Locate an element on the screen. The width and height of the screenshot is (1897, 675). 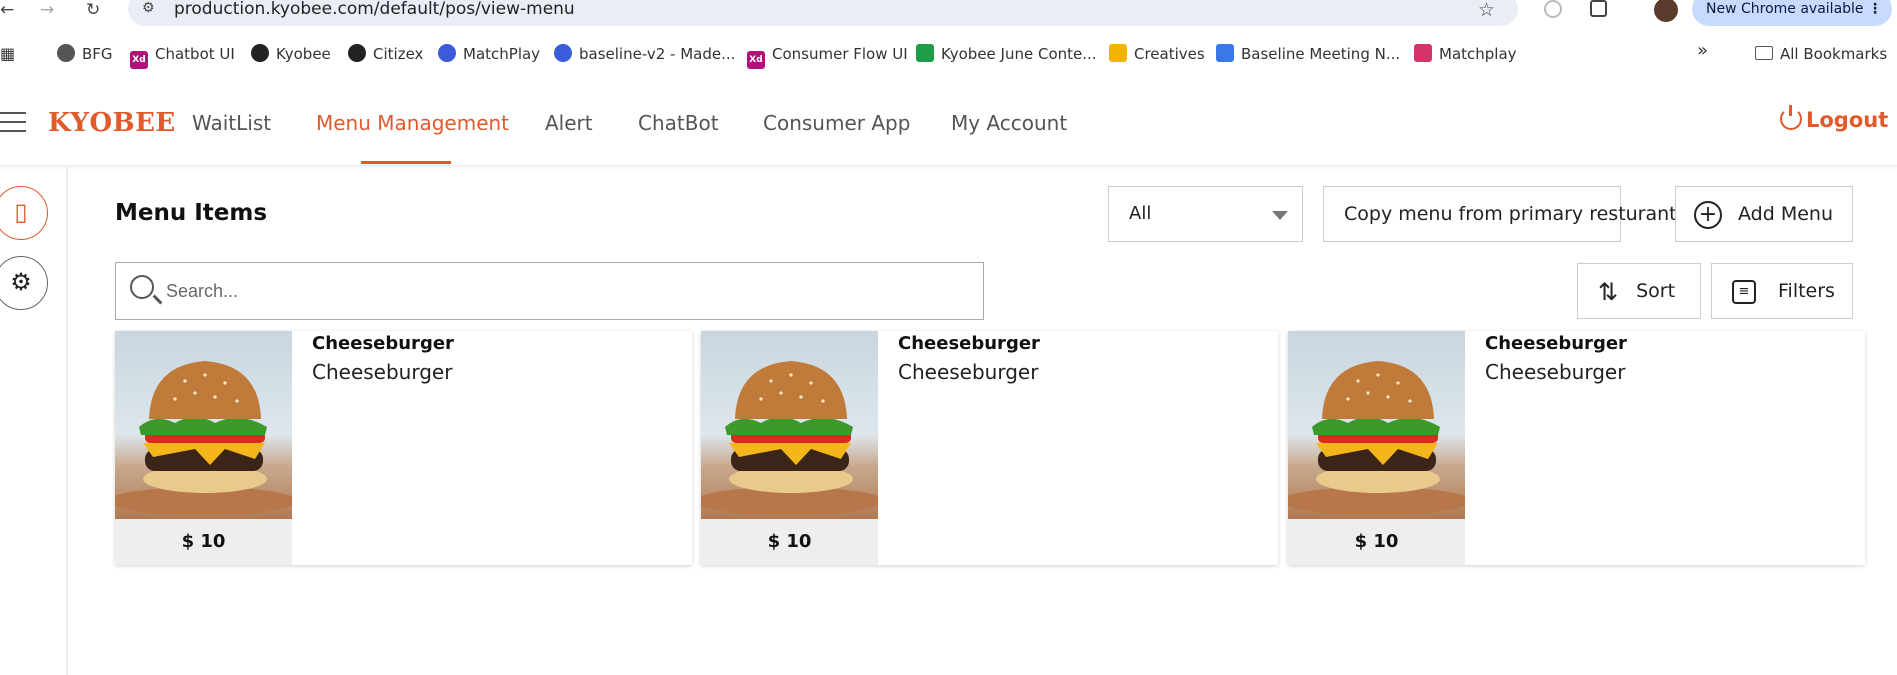
kyobee-logo: KYOBEE is located at coordinates (112, 123).